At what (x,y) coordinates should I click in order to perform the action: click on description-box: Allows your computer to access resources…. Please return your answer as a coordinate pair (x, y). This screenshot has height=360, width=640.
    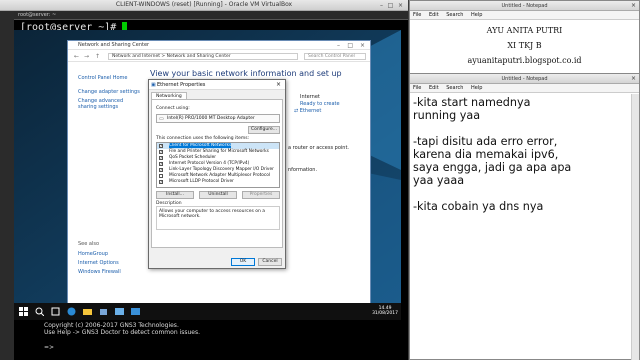
    Looking at the image, I should click on (218, 218).